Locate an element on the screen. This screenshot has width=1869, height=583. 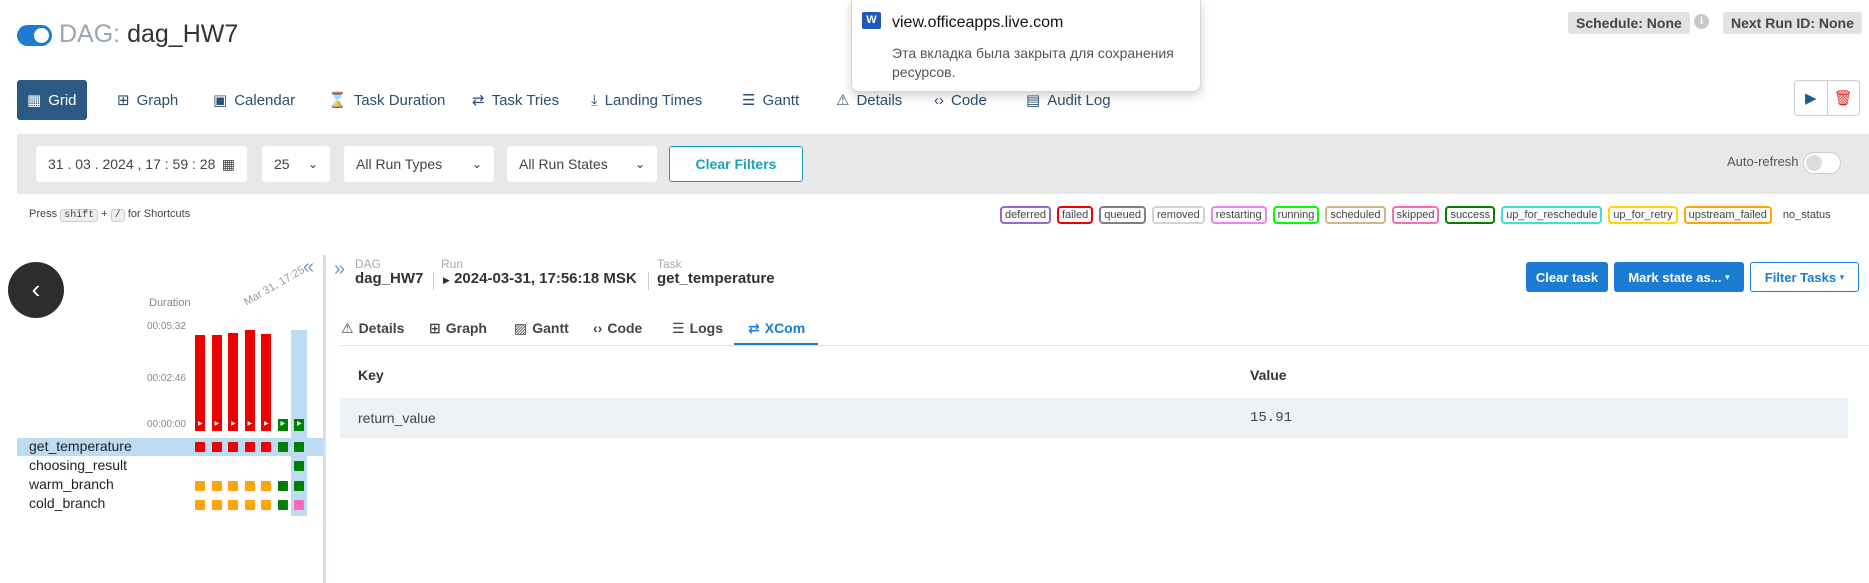
tab-grid: ▦ Grid is located at coordinates (52, 100).